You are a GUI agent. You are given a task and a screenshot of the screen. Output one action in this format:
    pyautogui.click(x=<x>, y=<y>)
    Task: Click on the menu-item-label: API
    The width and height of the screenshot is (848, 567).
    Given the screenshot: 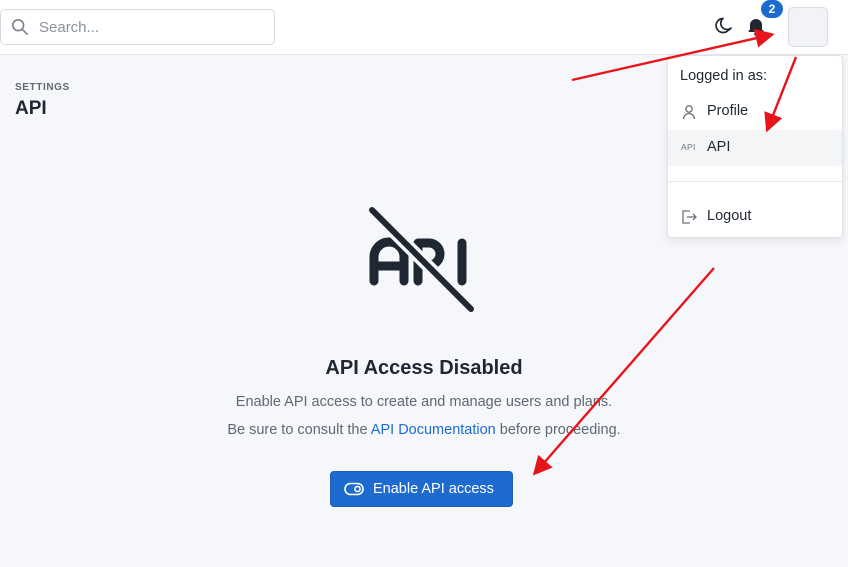 What is the action you would take?
    pyautogui.click(x=719, y=147)
    